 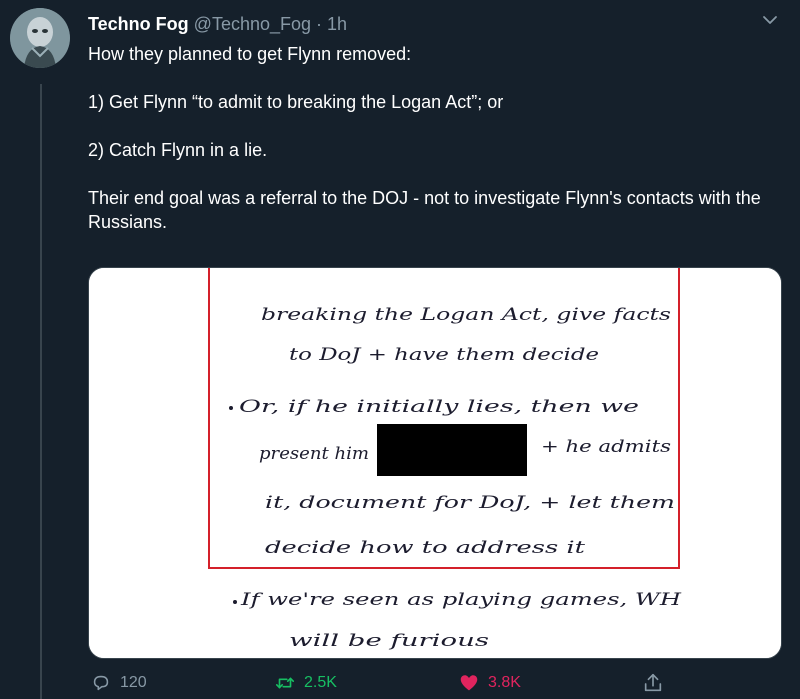 What do you see at coordinates (466, 315) in the screenshot?
I see `note-line: breaking the Logan Act, give facts` at bounding box center [466, 315].